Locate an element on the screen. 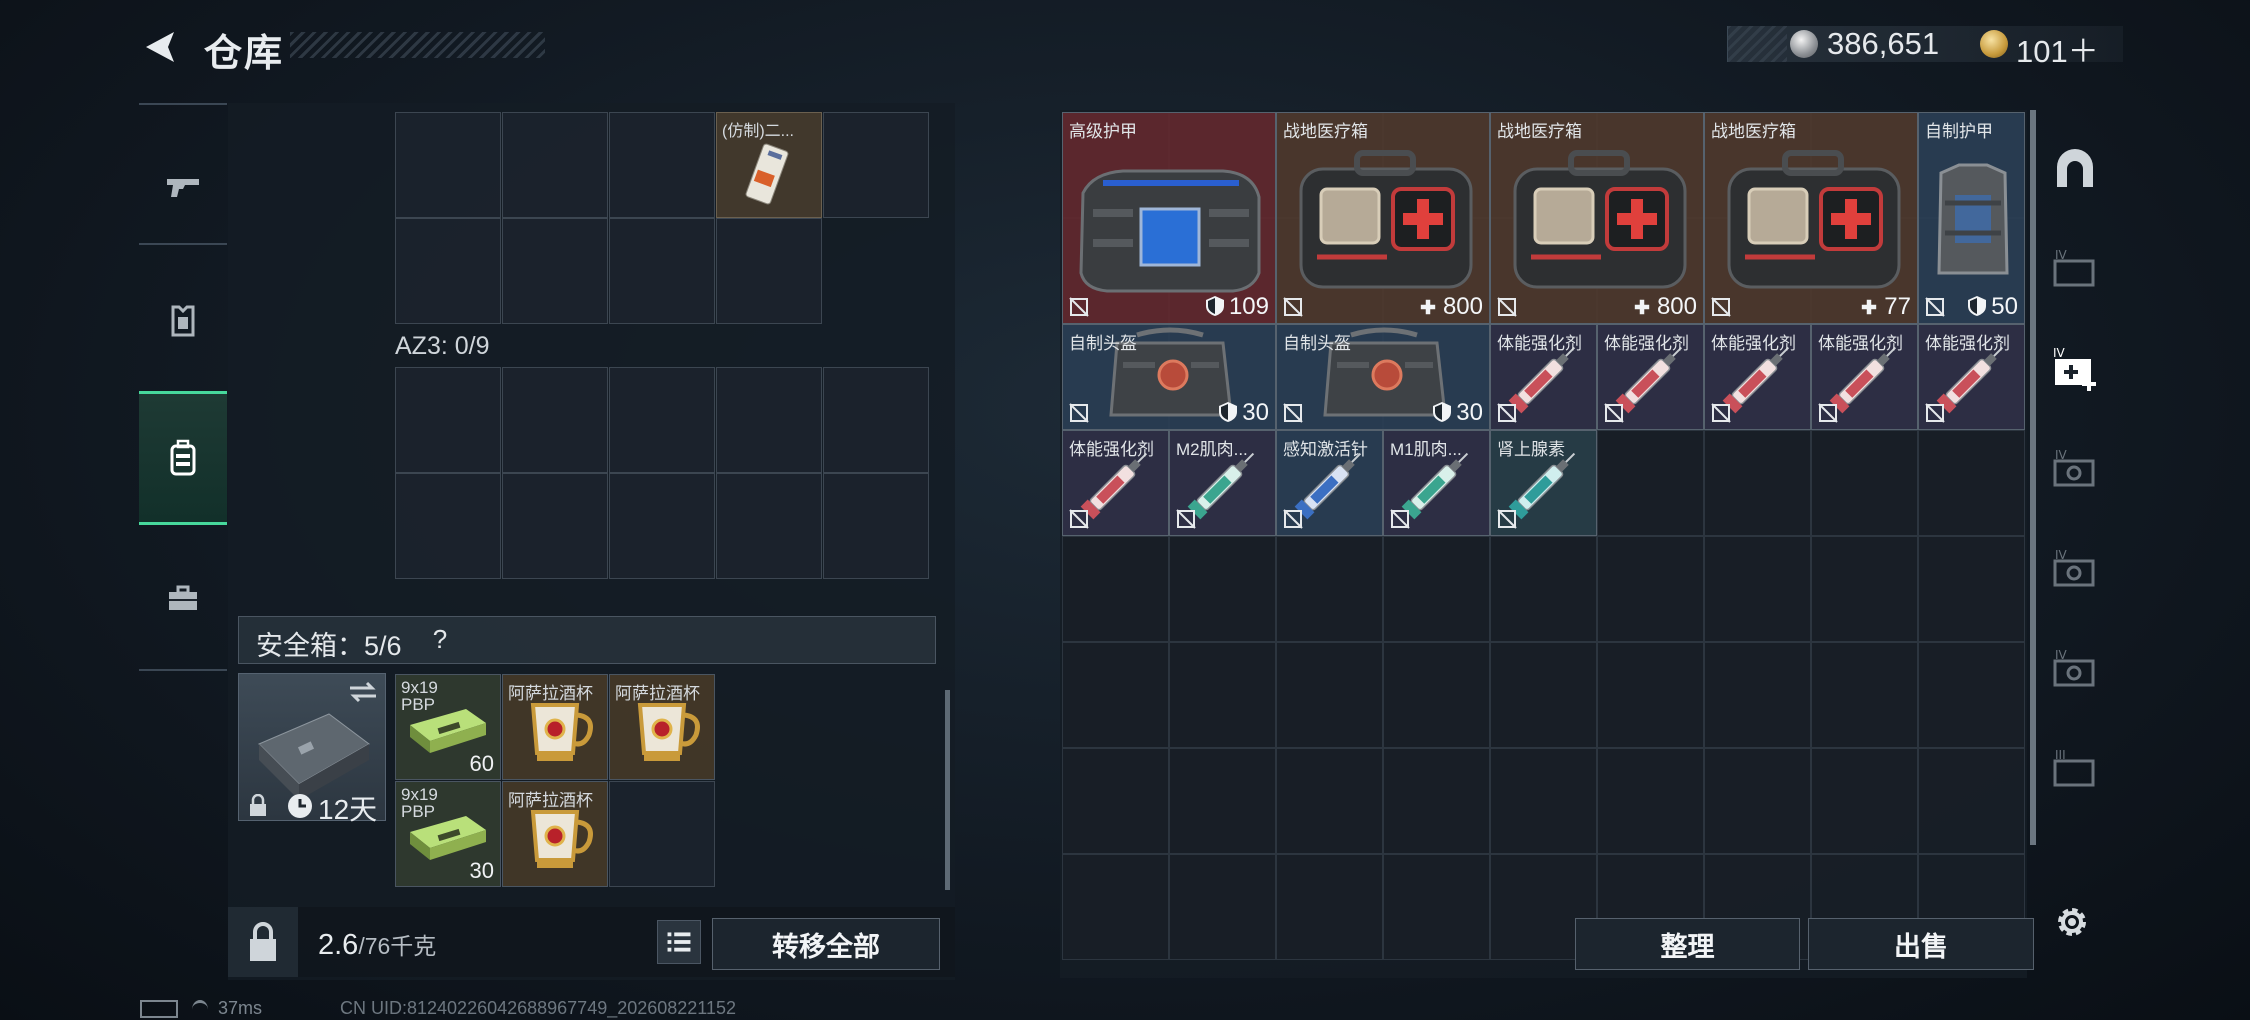 The width and height of the screenshot is (2250, 1020). tab-weapons is located at coordinates (183, 187).